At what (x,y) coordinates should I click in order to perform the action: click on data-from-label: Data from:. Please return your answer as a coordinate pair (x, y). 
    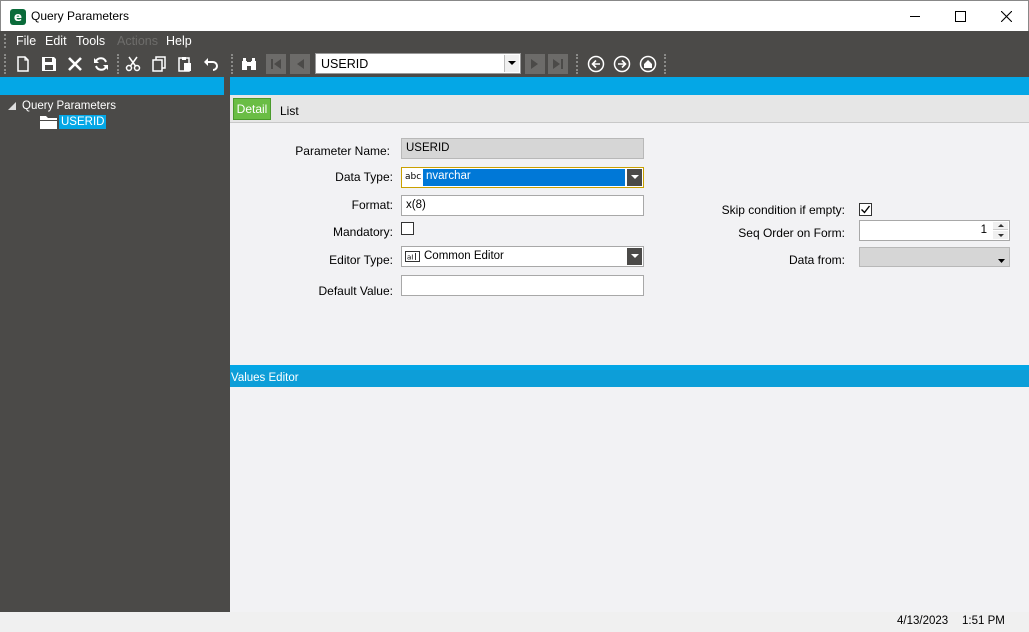
    Looking at the image, I should click on (816, 260).